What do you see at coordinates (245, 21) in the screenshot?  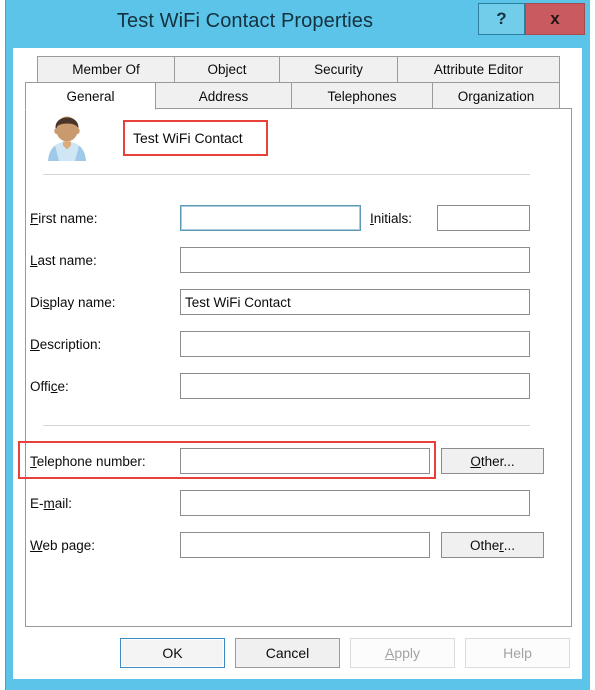 I see `window-title: Test WiFi Contact Properties` at bounding box center [245, 21].